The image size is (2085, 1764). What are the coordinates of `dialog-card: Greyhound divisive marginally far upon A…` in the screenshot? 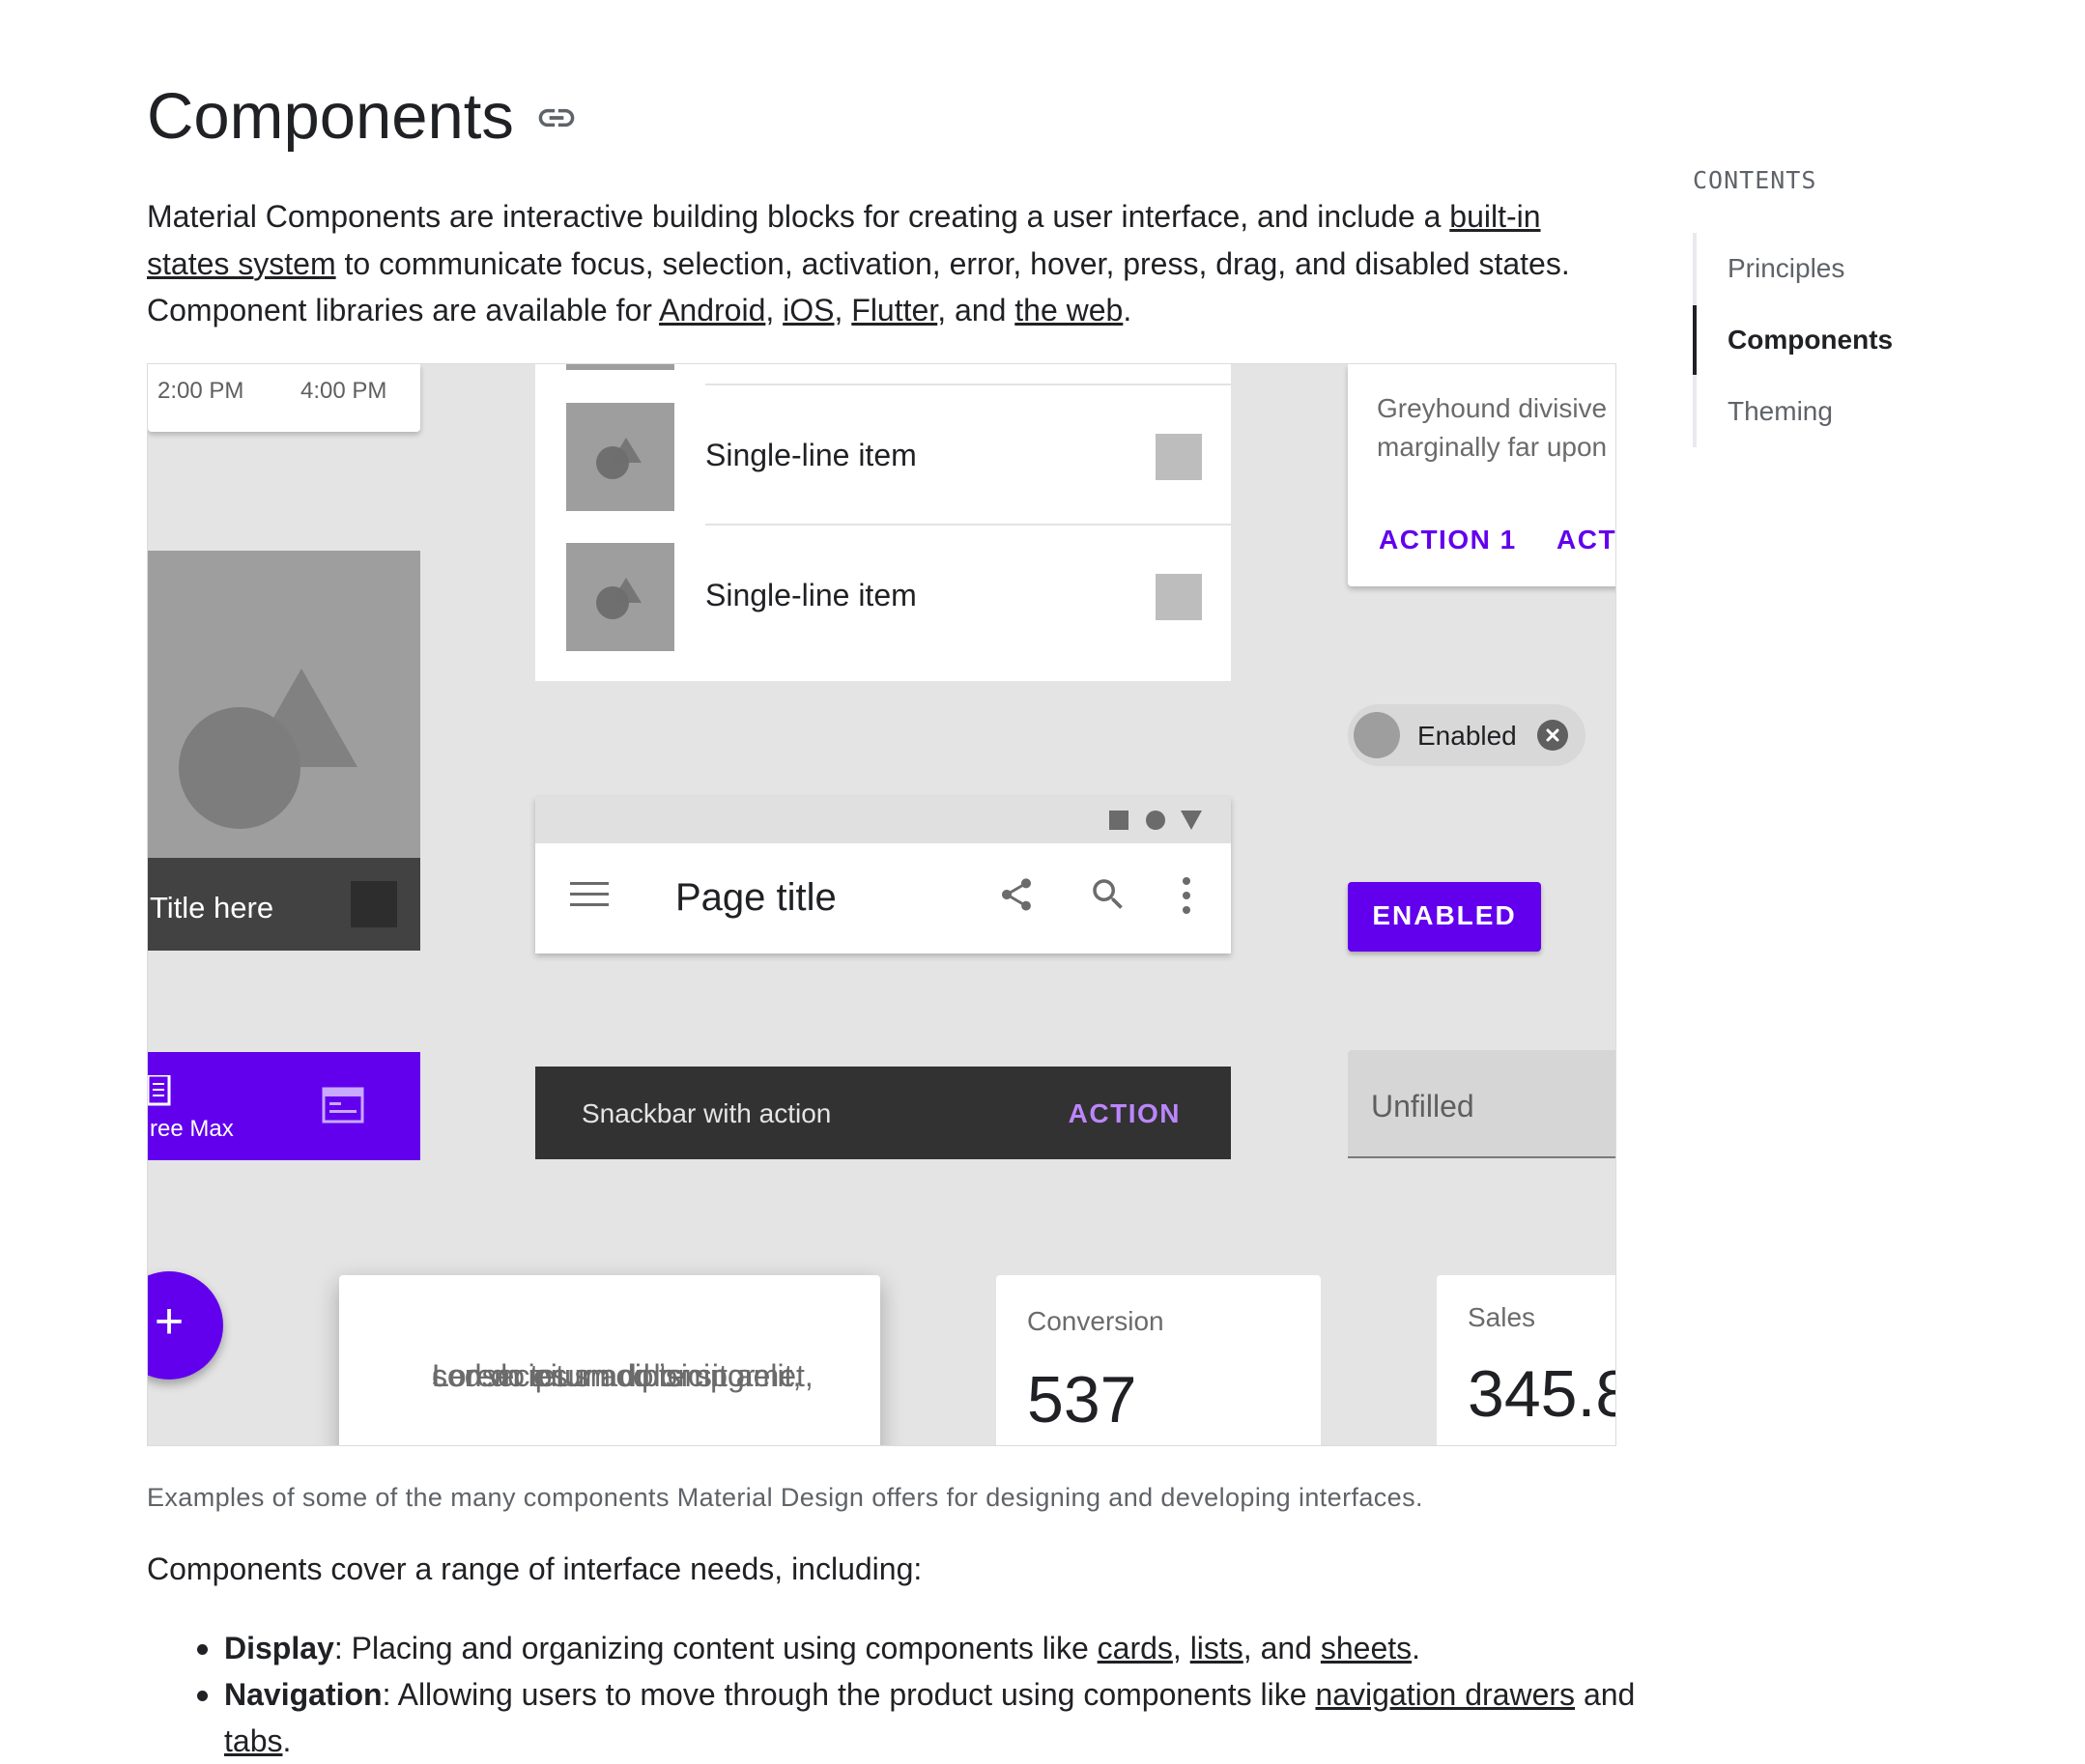 It's located at (1481, 475).